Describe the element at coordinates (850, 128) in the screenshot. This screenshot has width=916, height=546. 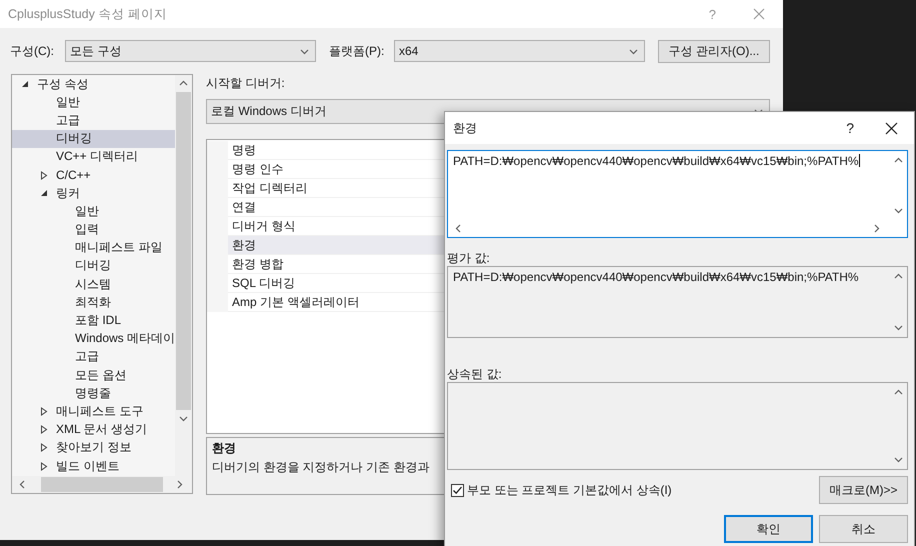
I see `help-button: ?` at that location.